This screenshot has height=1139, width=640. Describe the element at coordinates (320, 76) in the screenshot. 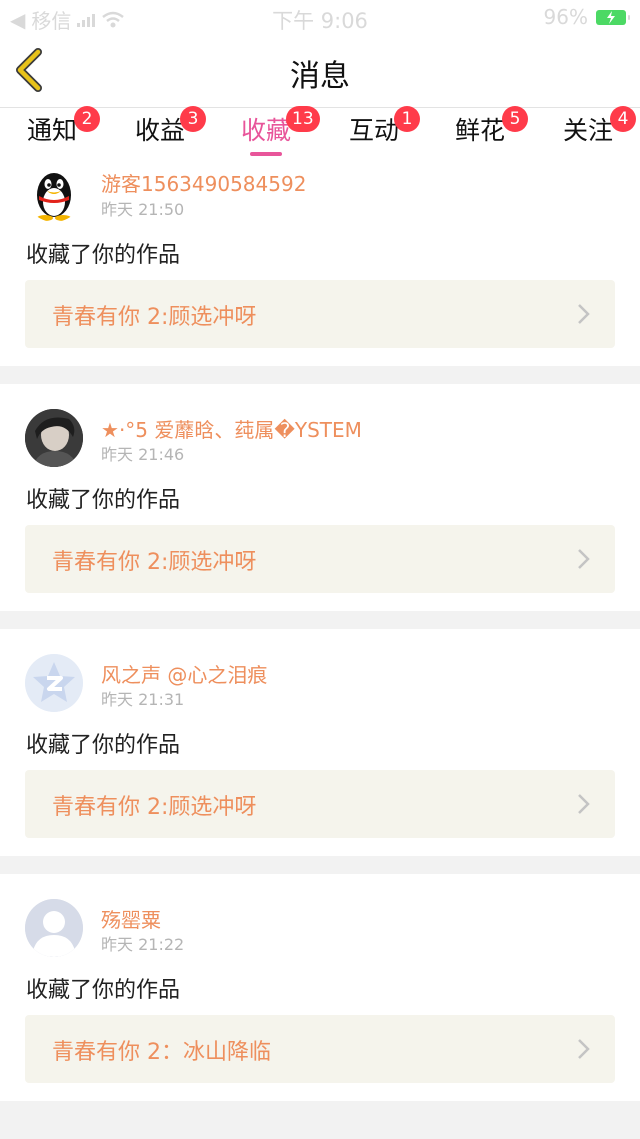

I see `page-title: 消息` at that location.